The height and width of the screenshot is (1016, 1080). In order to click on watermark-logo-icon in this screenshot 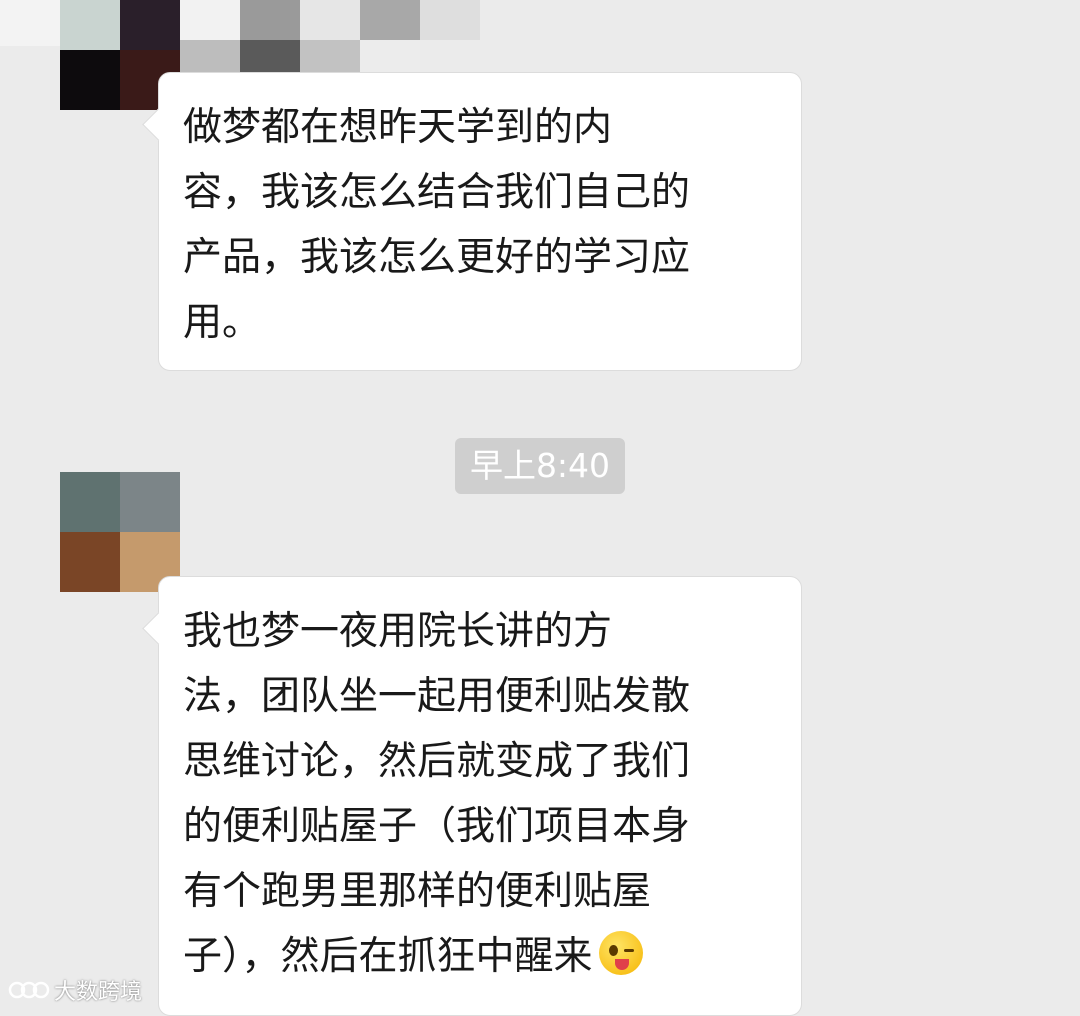, I will do `click(29, 990)`.